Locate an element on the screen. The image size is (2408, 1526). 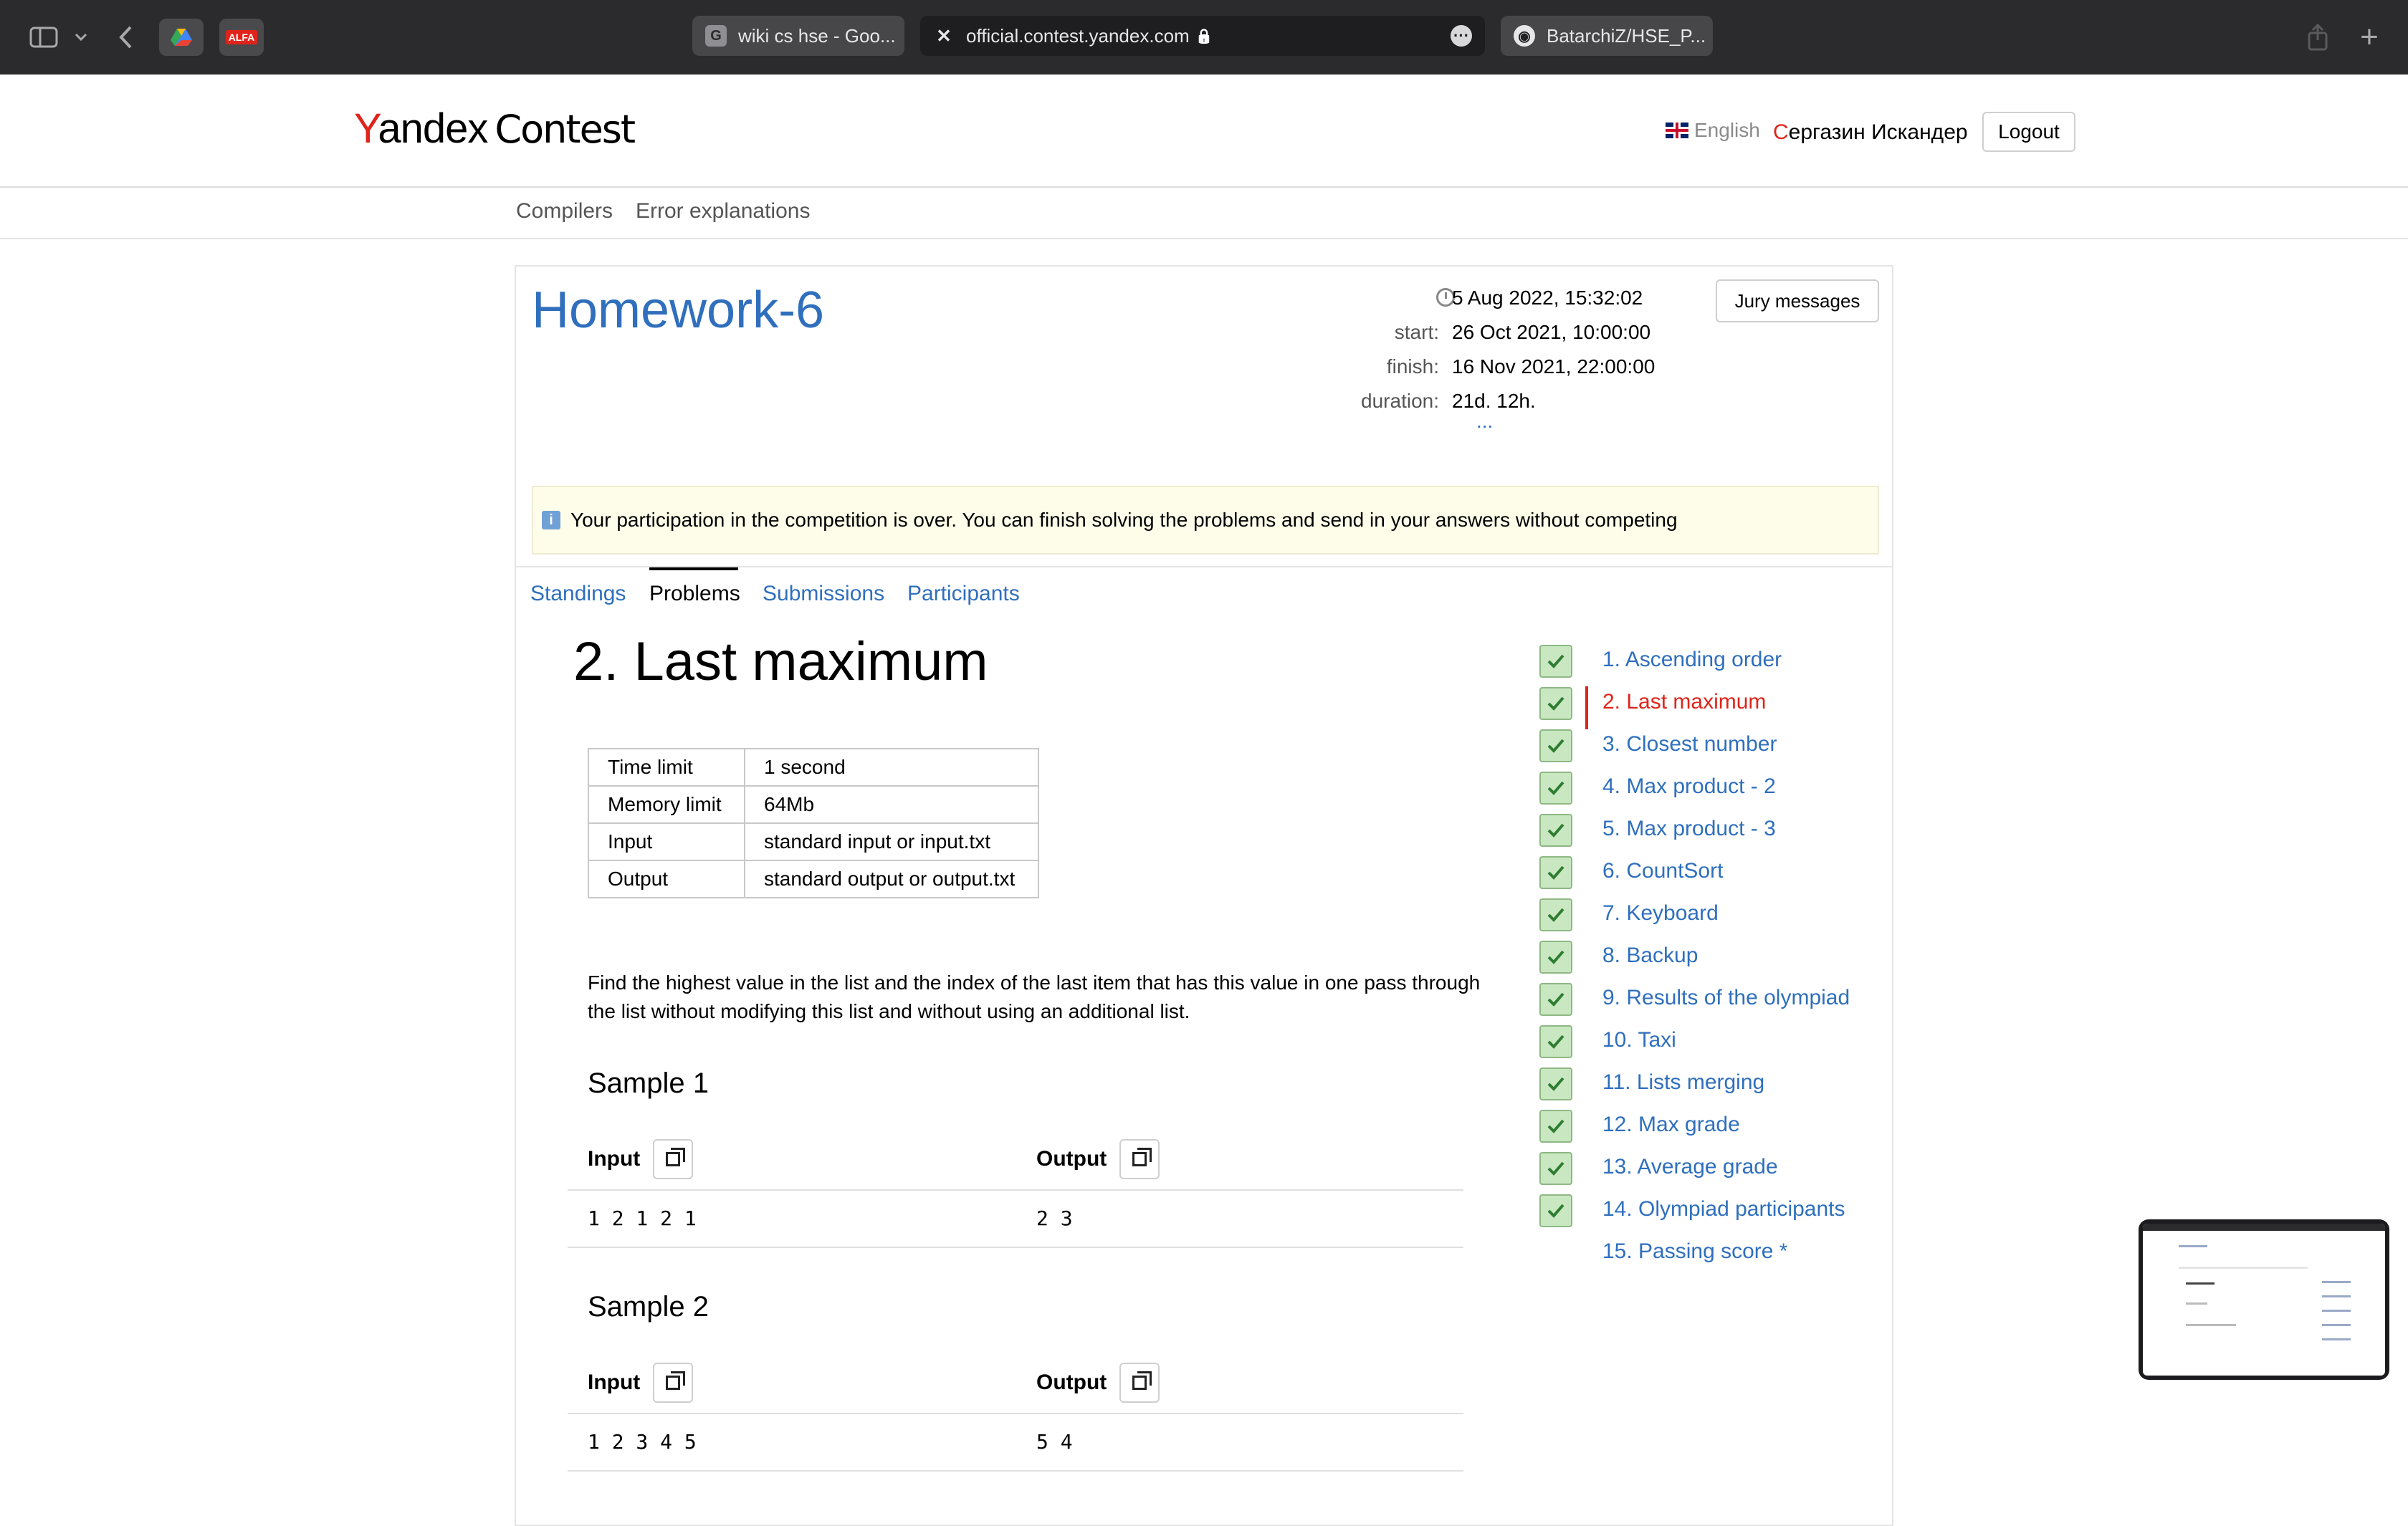
browser-tab-active: ✕ official.contest.yandex.com 🔒 ··· is located at coordinates (1202, 36).